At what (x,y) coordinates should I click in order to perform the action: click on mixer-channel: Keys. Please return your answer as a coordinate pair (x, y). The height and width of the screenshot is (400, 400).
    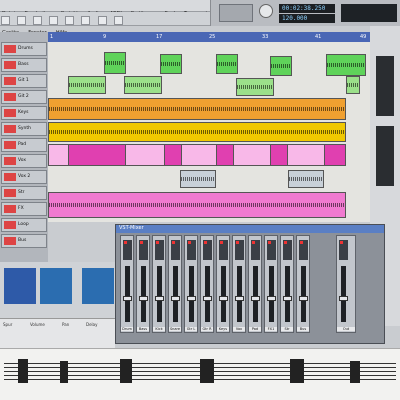
    Looking at the image, I should click on (223, 284).